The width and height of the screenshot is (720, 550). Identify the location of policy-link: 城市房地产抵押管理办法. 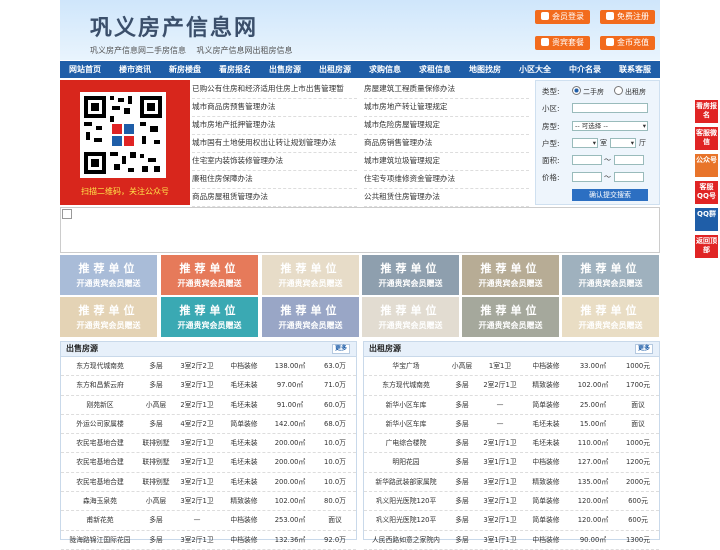
(274, 125).